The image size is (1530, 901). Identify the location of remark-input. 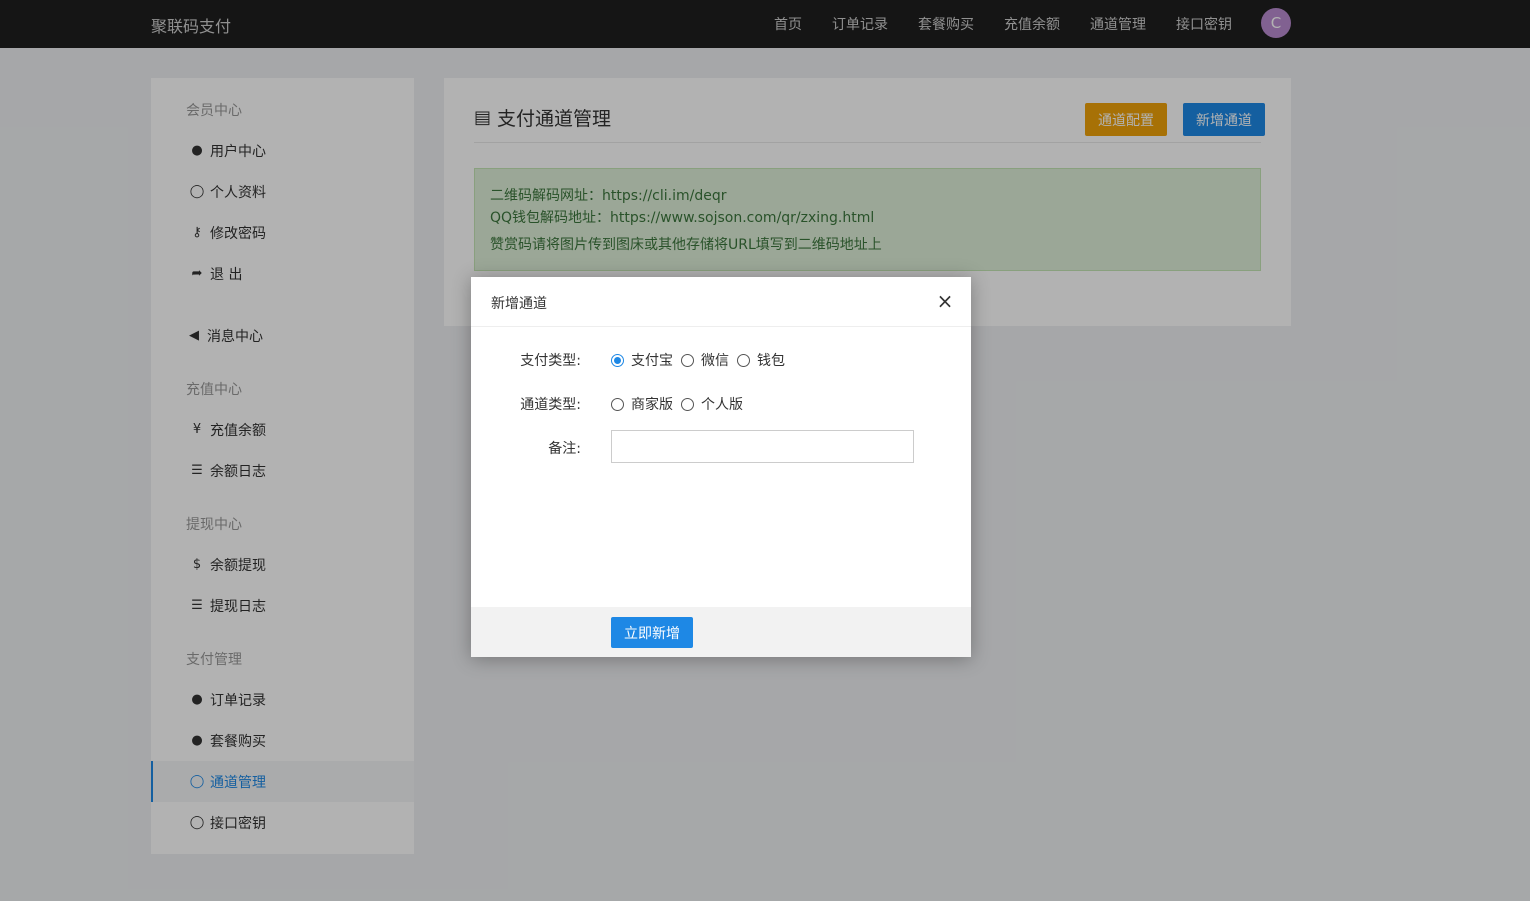
(762, 446).